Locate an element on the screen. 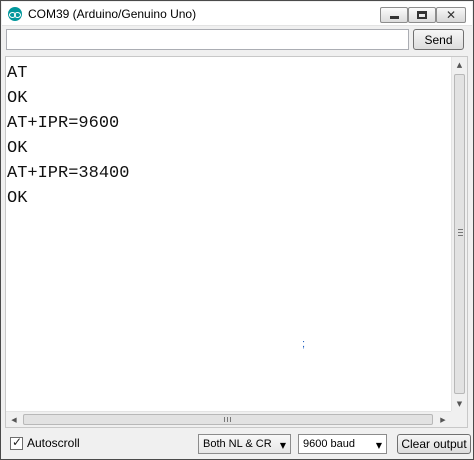 The image size is (474, 460). output-line: AT+IPR=9600 is located at coordinates (63, 123).